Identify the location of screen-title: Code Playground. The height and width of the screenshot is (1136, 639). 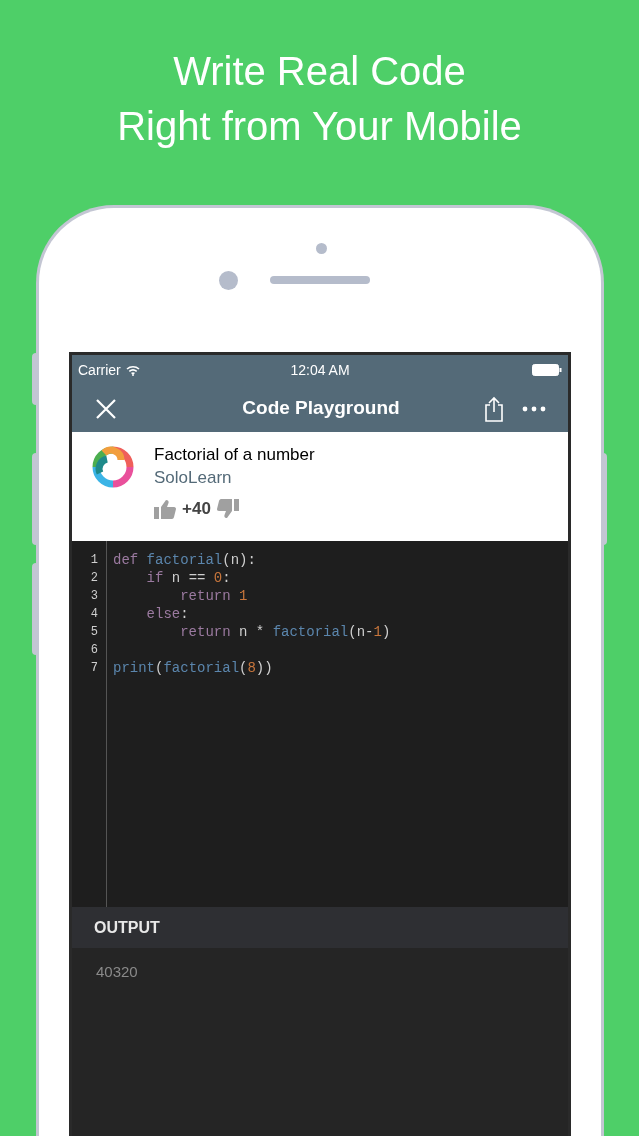
(321, 408).